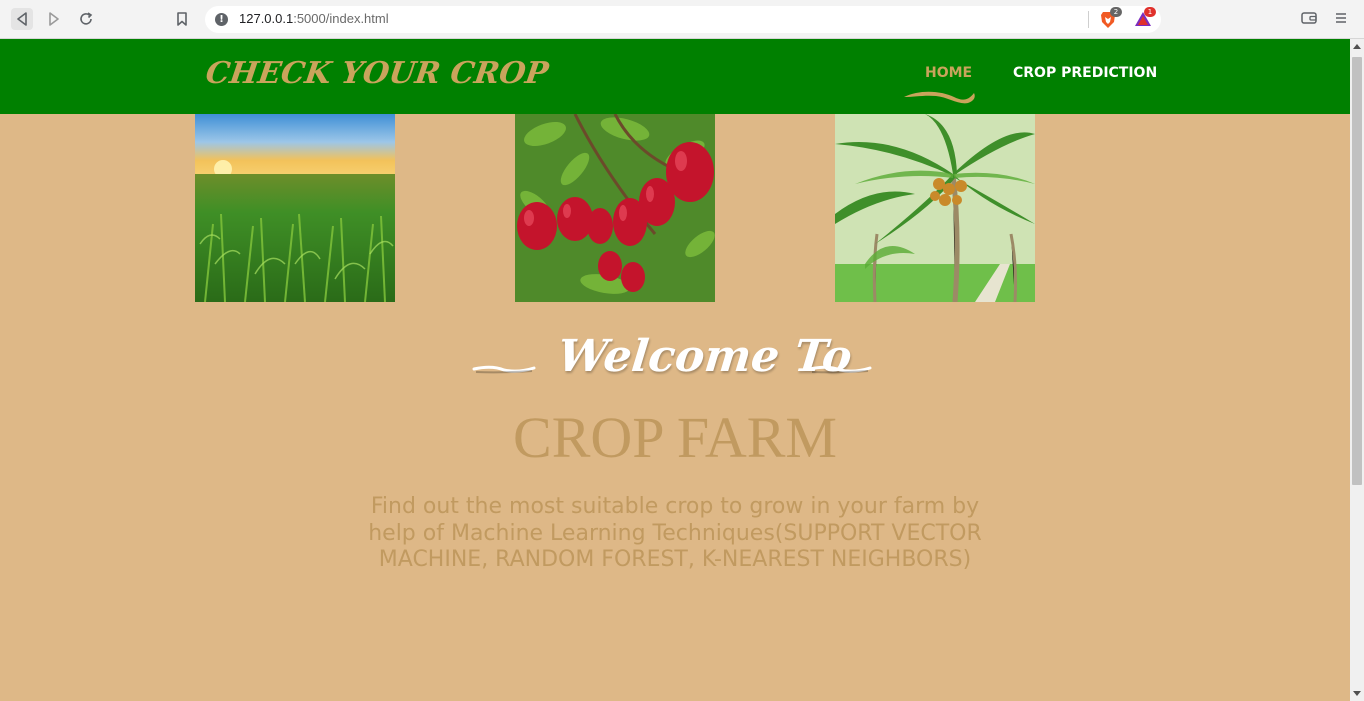  I want to click on welcome-right-flourish, so click(840, 369).